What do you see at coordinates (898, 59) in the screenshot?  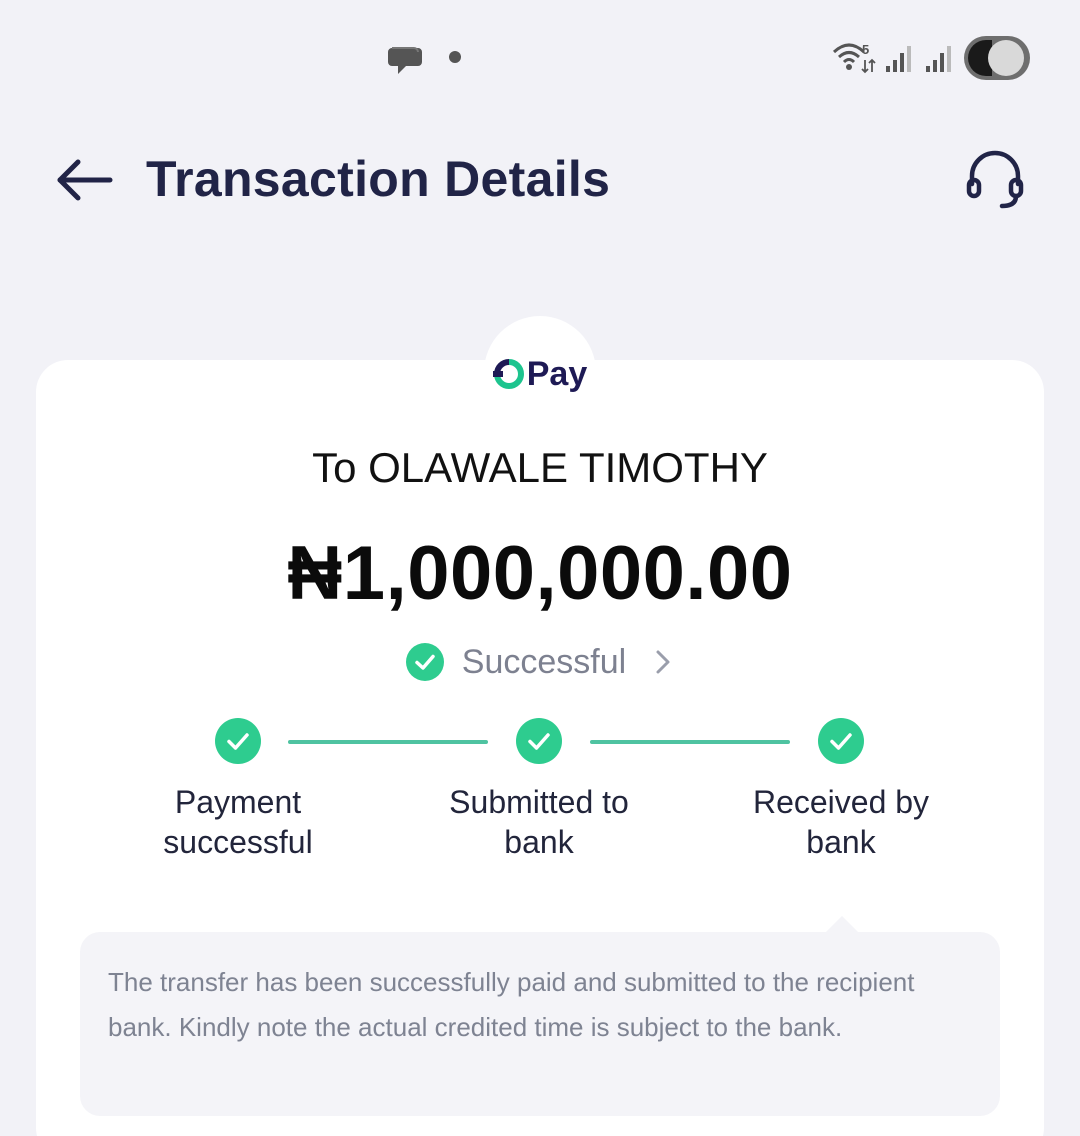 I see `signal-icon` at bounding box center [898, 59].